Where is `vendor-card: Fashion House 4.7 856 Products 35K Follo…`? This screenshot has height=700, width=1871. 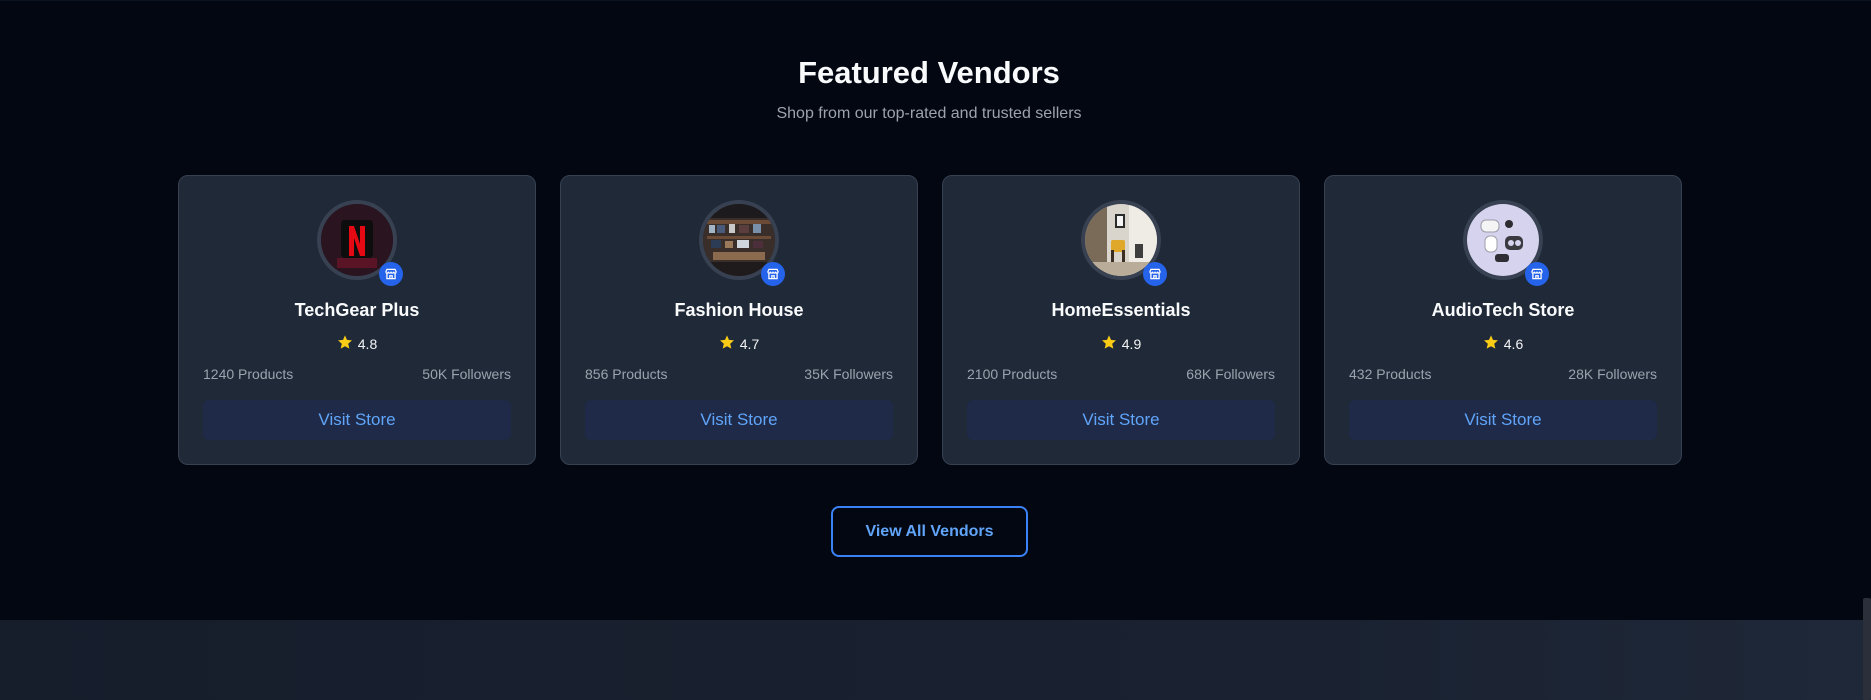
vendor-card: Fashion House 4.7 856 Products 35K Follo… is located at coordinates (739, 320).